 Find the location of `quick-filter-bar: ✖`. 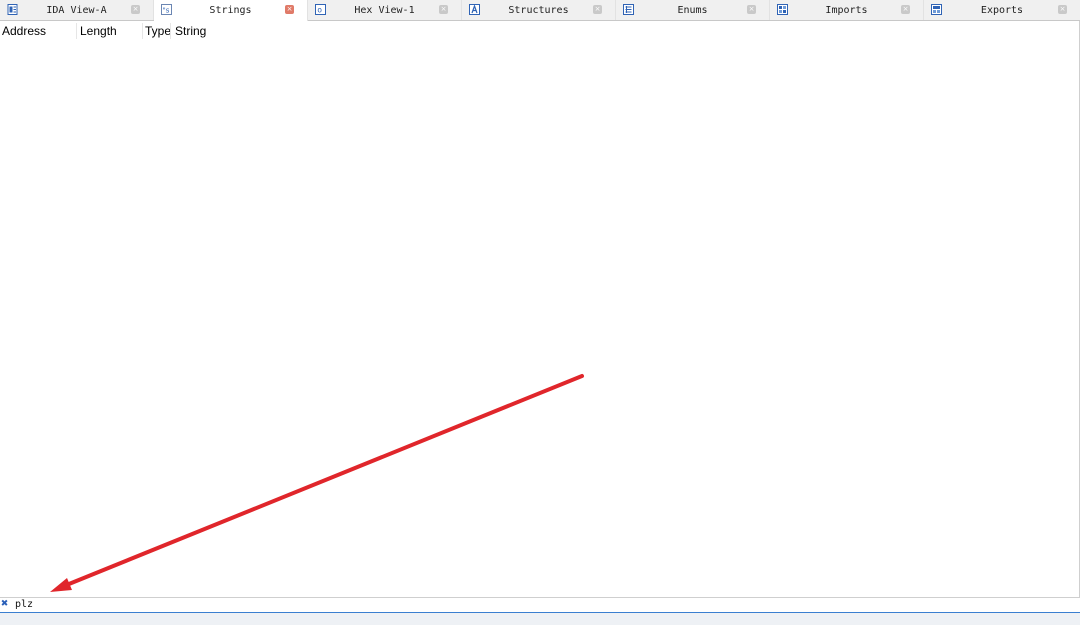

quick-filter-bar: ✖ is located at coordinates (540, 605).